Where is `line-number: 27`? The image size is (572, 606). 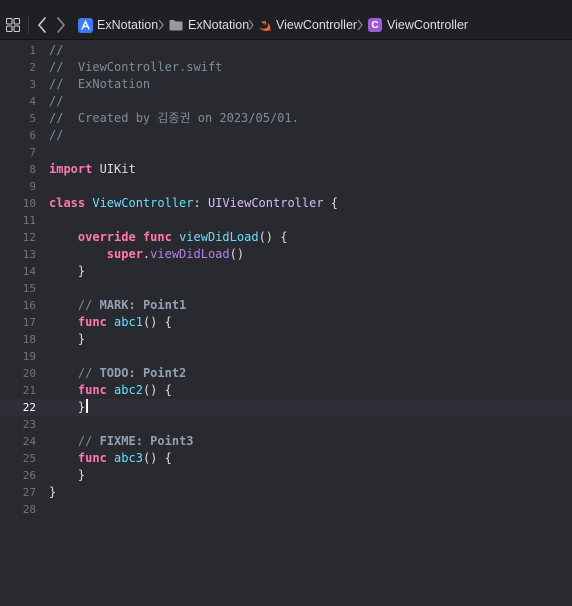 line-number: 27 is located at coordinates (29, 492).